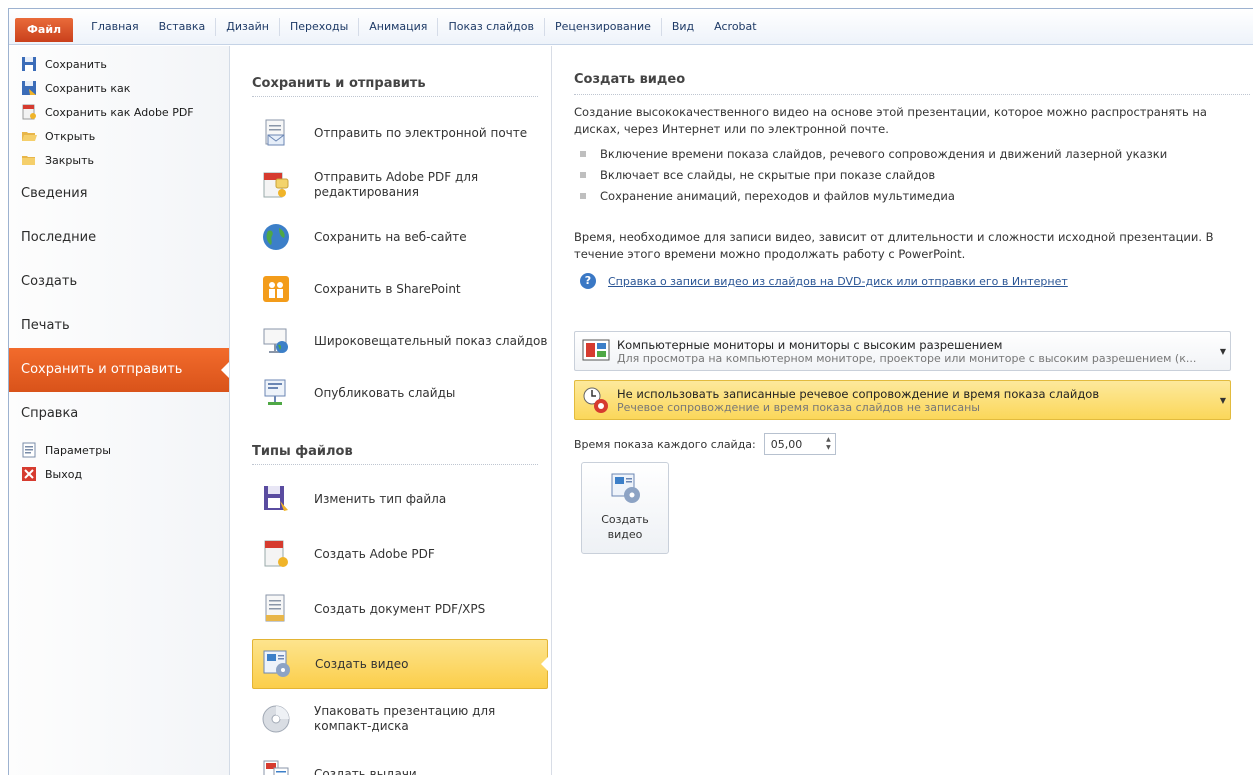 The height and width of the screenshot is (775, 1253). Describe the element at coordinates (29, 474) in the screenshot. I see `exit-icon` at that location.